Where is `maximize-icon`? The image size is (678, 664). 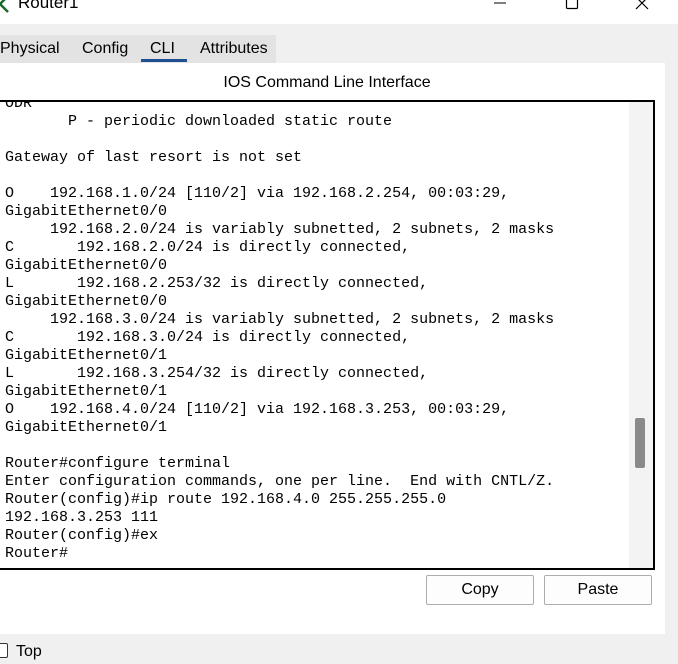
maximize-icon is located at coordinates (572, 5).